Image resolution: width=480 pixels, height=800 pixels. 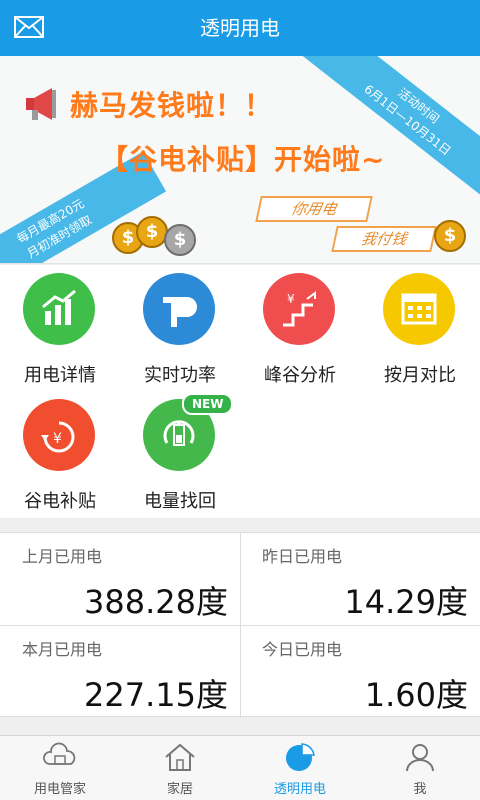 I want to click on yen-refresh-icon: ¥, so click(x=59, y=435).